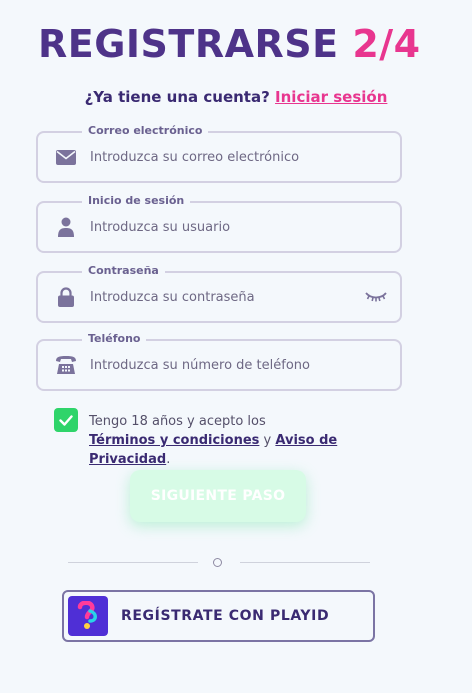 Image resolution: width=472 pixels, height=693 pixels. Describe the element at coordinates (66, 297) in the screenshot. I see `lock-icon` at that location.